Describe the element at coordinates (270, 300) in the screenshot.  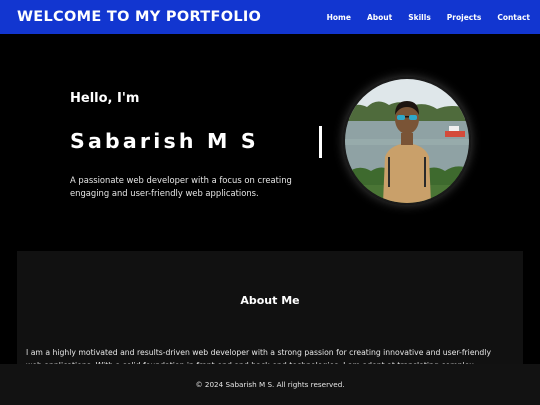
I see `about-title: About Me` at that location.